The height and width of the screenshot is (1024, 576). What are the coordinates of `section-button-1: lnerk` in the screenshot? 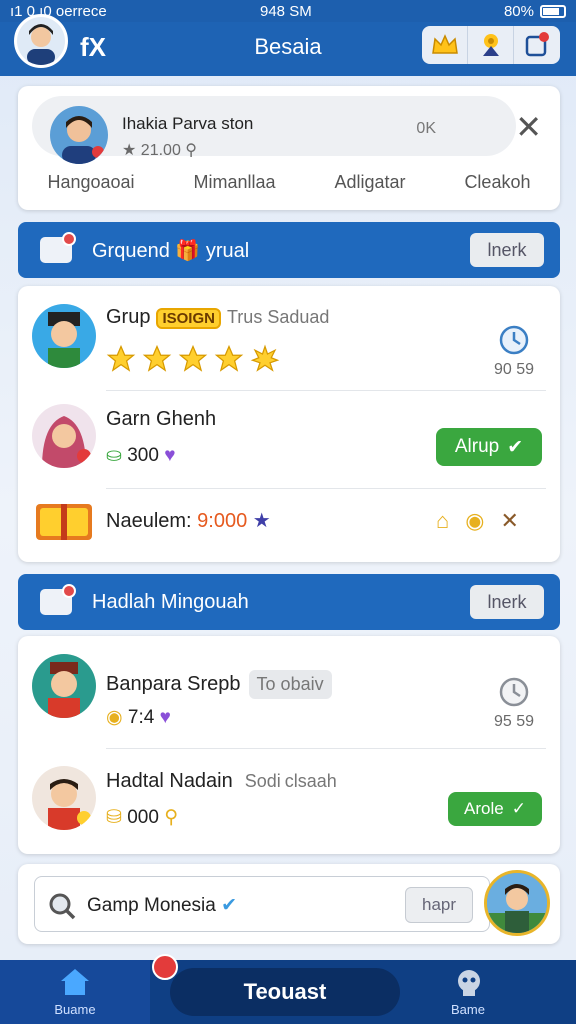 It's located at (507, 250).